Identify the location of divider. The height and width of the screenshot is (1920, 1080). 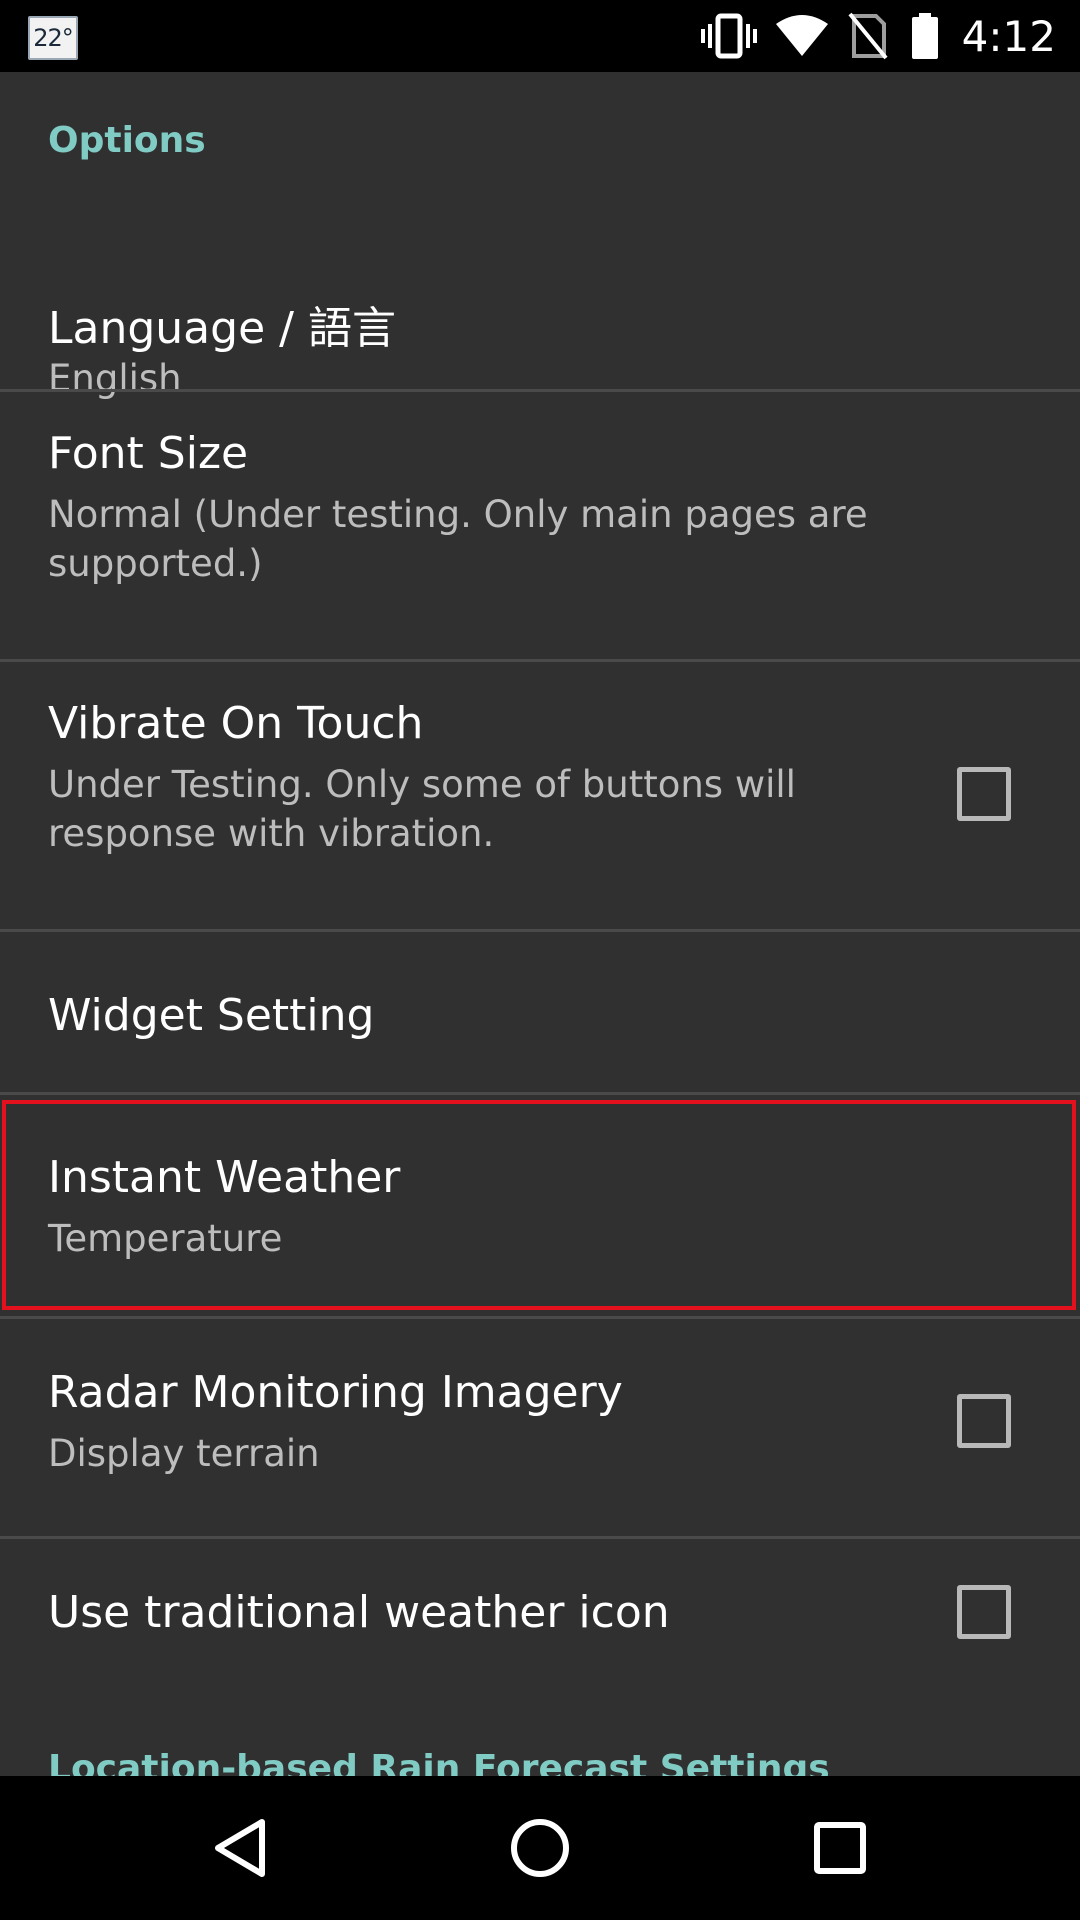
(540, 1093).